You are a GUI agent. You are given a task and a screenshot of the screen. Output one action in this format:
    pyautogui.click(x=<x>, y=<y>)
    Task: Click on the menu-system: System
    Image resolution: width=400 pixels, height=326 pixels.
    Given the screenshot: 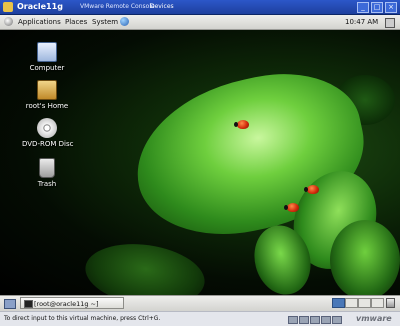 What is the action you would take?
    pyautogui.click(x=105, y=22)
    